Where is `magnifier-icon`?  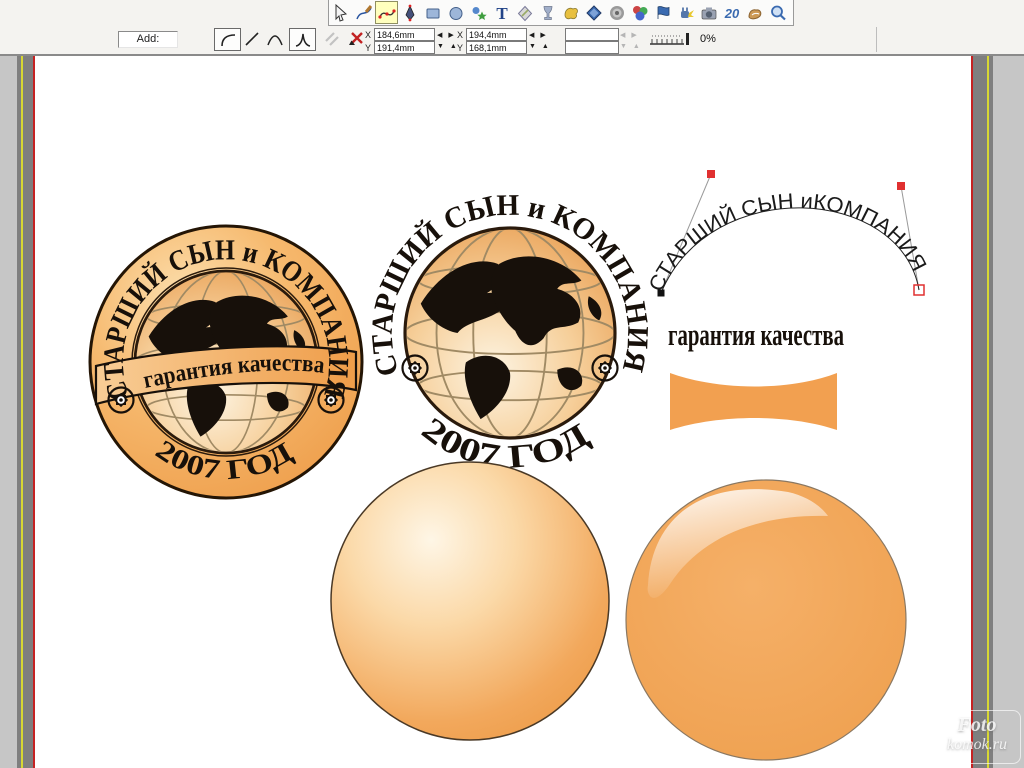 magnifier-icon is located at coordinates (778, 12).